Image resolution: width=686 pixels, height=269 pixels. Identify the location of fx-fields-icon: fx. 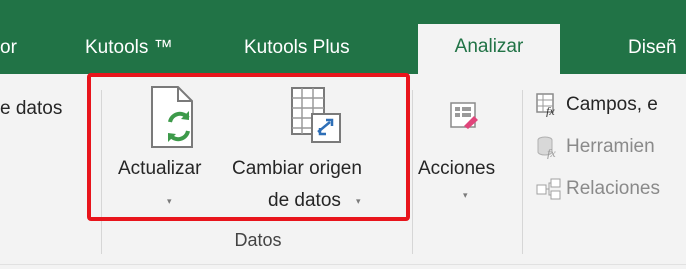
(545, 105).